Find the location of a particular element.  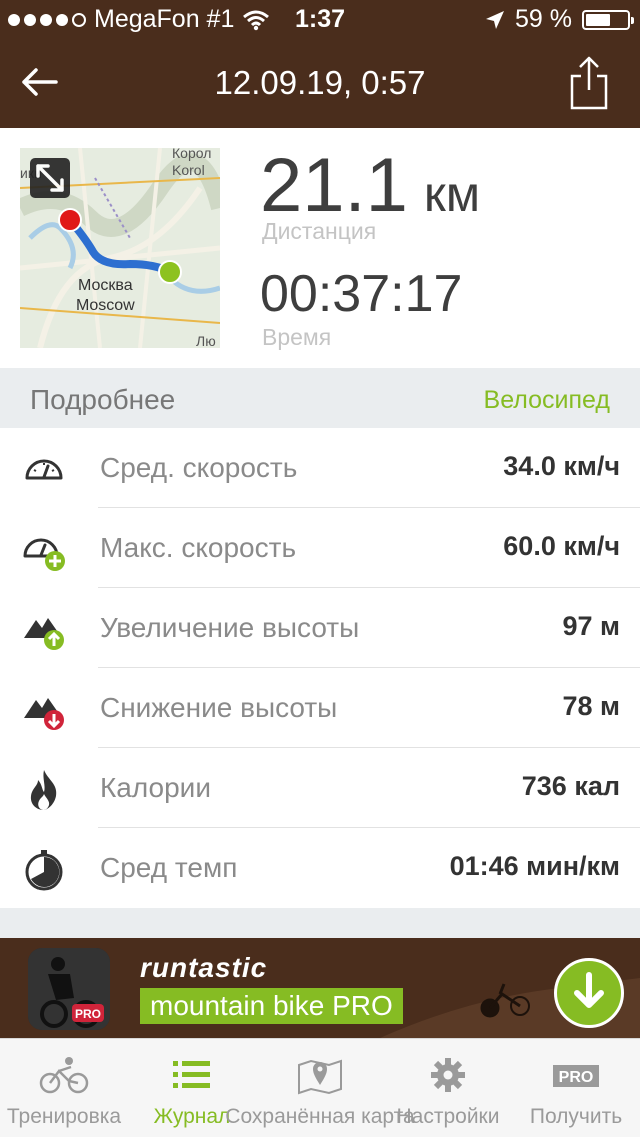

stat-label: Снижение высоты is located at coordinates (219, 707).